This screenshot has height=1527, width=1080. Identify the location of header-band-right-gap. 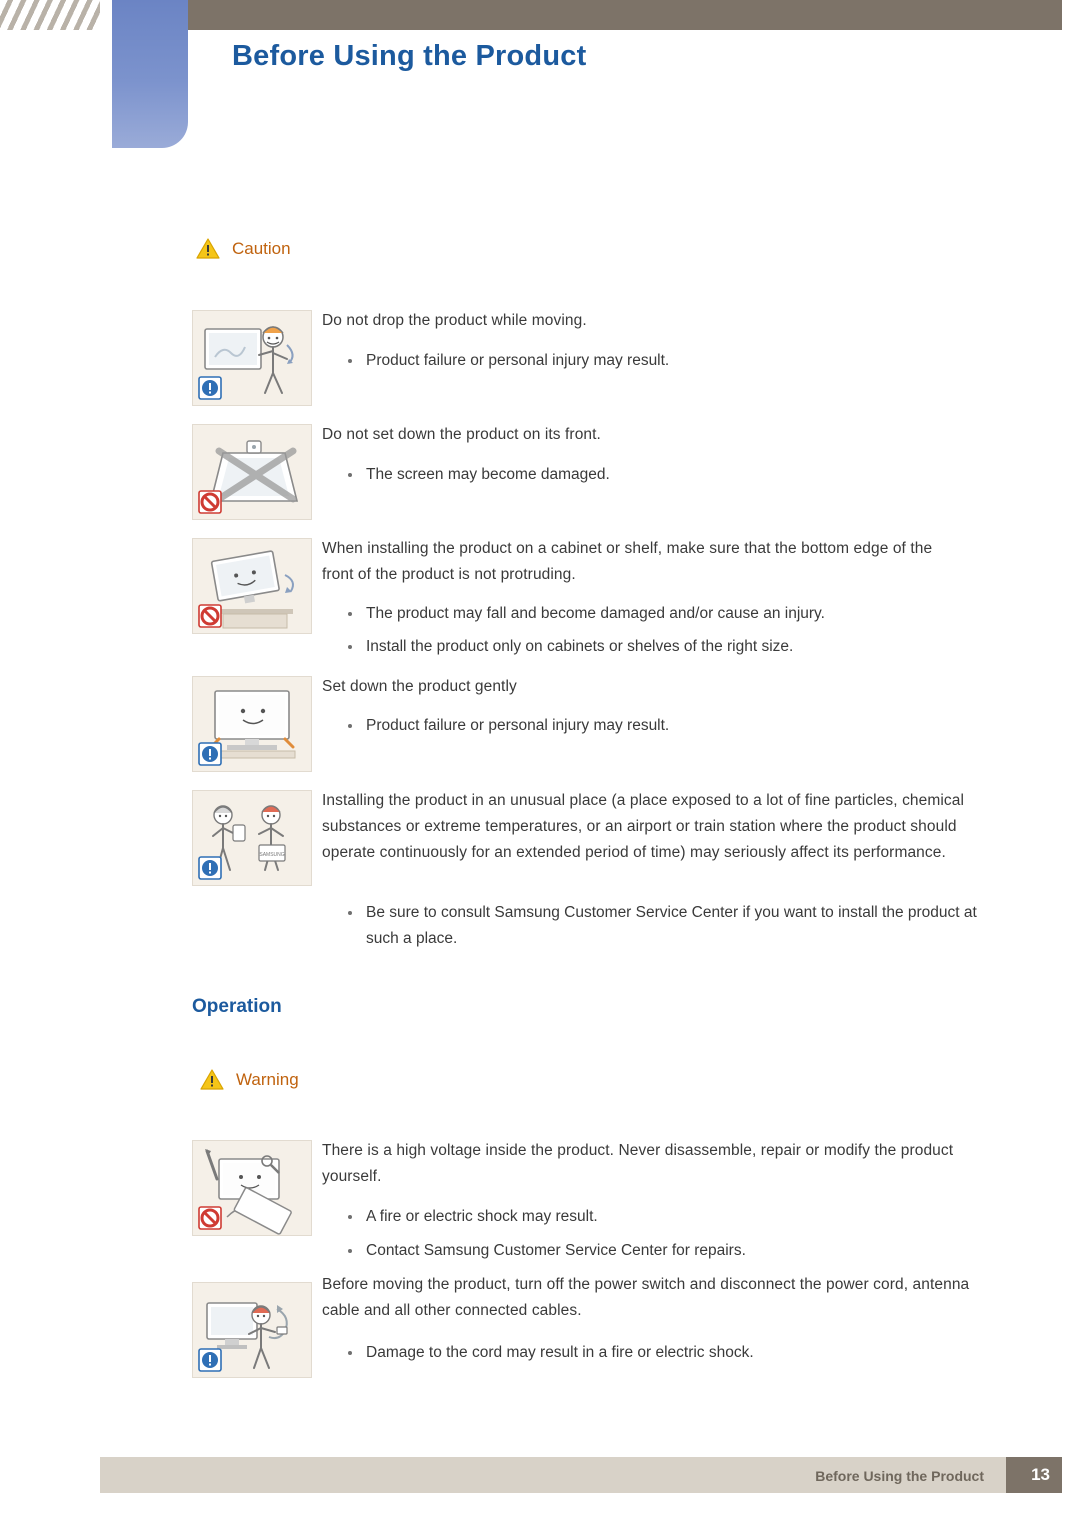
(1071, 15).